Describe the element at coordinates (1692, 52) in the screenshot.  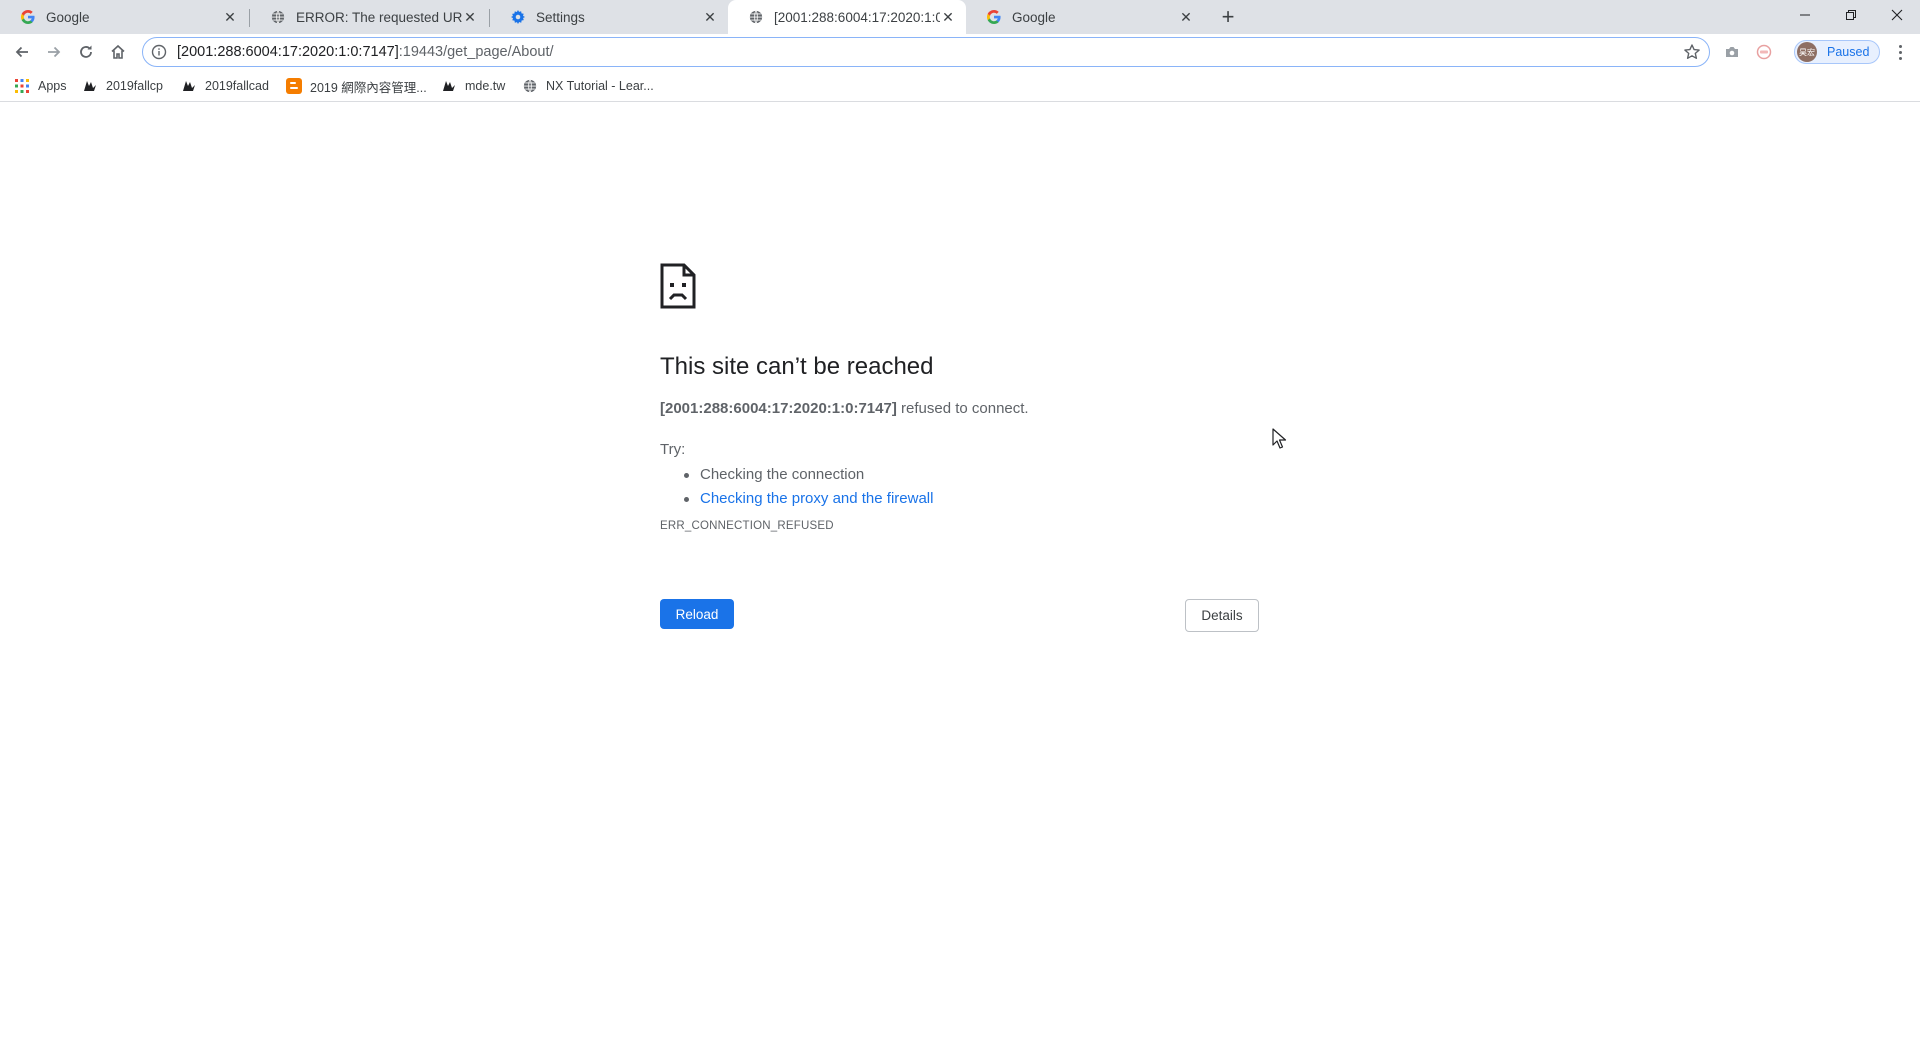
I see `bookmark-star-icon` at that location.